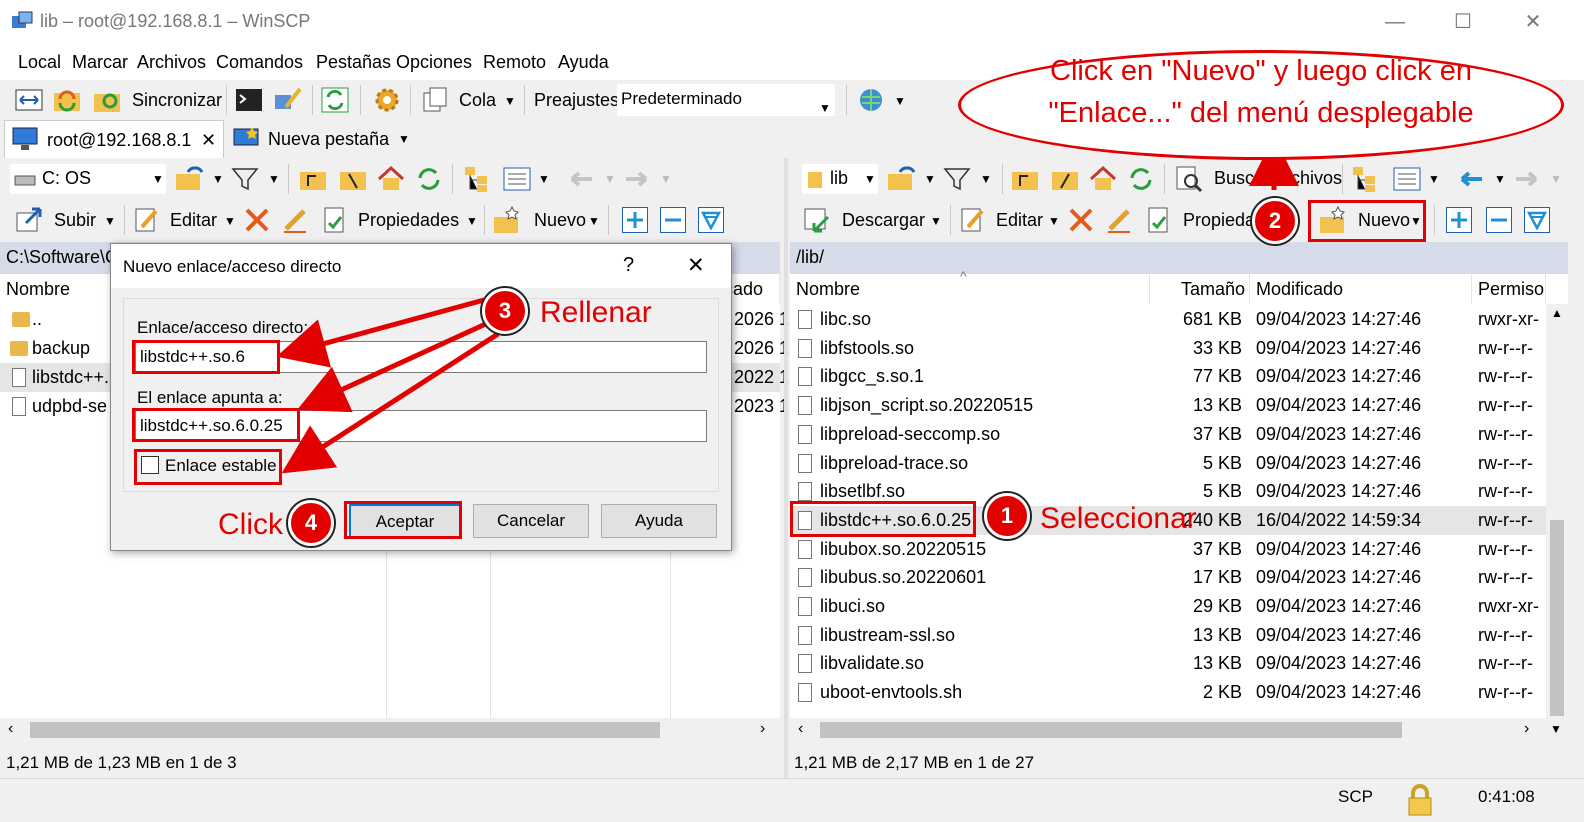 This screenshot has width=1584, height=822. Describe the element at coordinates (505, 311) in the screenshot. I see `step-3-badge: 3` at that location.